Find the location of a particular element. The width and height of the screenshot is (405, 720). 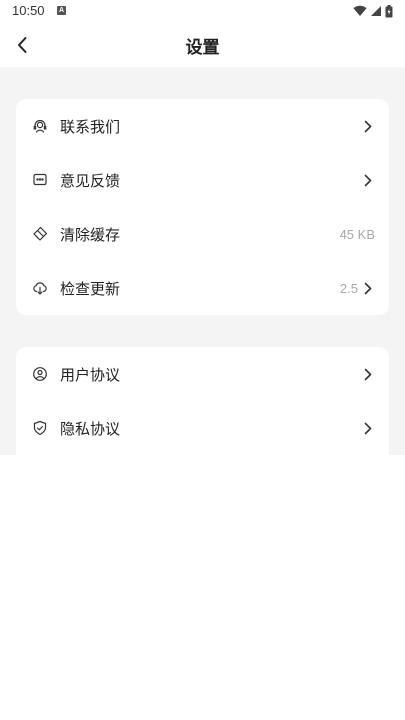

headset-icon is located at coordinates (40, 126).